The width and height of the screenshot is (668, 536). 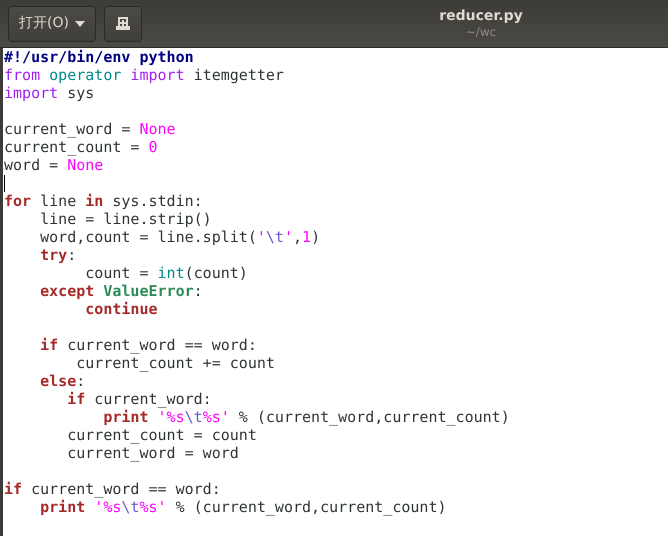 I want to click on code-line: current_count += count, so click(x=175, y=363).